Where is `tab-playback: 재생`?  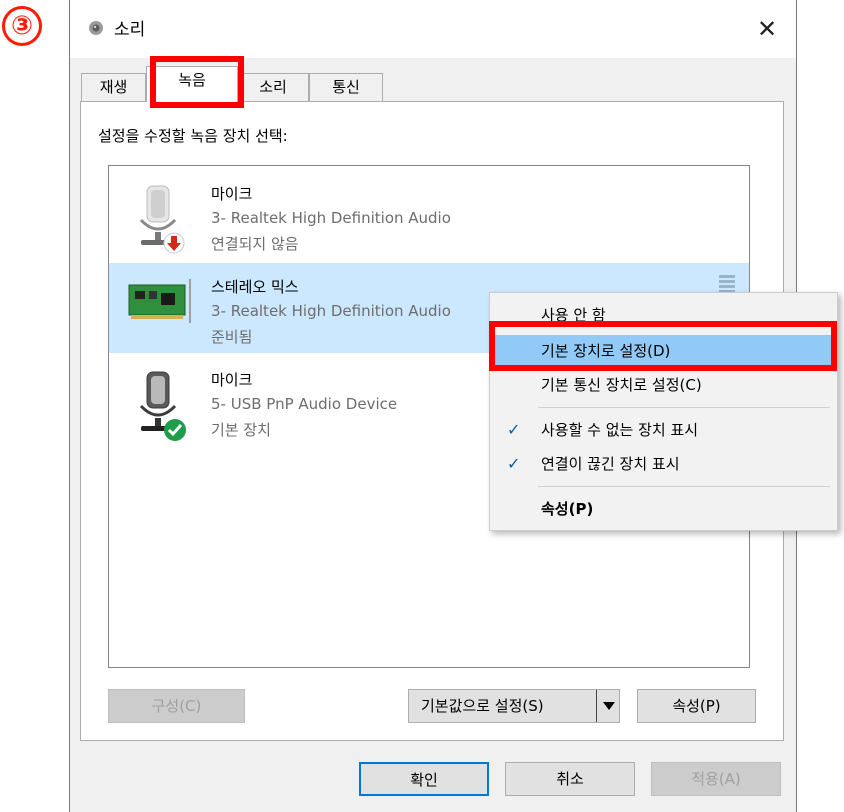
tab-playback: 재생 is located at coordinates (113, 87).